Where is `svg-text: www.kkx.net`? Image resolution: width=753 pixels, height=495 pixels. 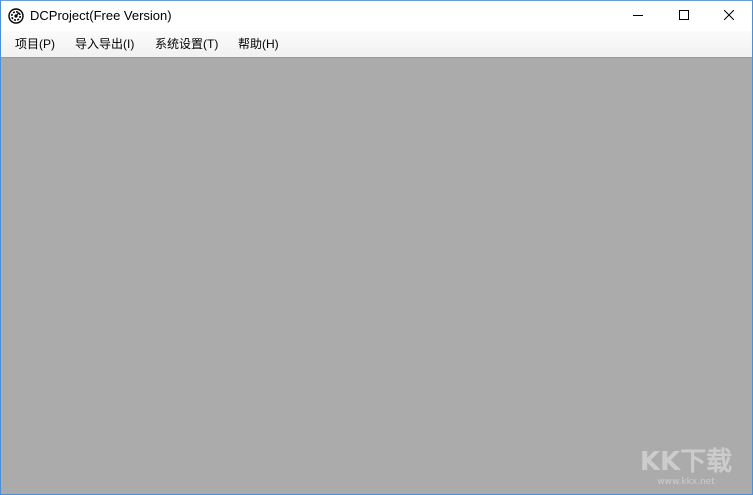
svg-text: www.kkx.net is located at coordinates (686, 482).